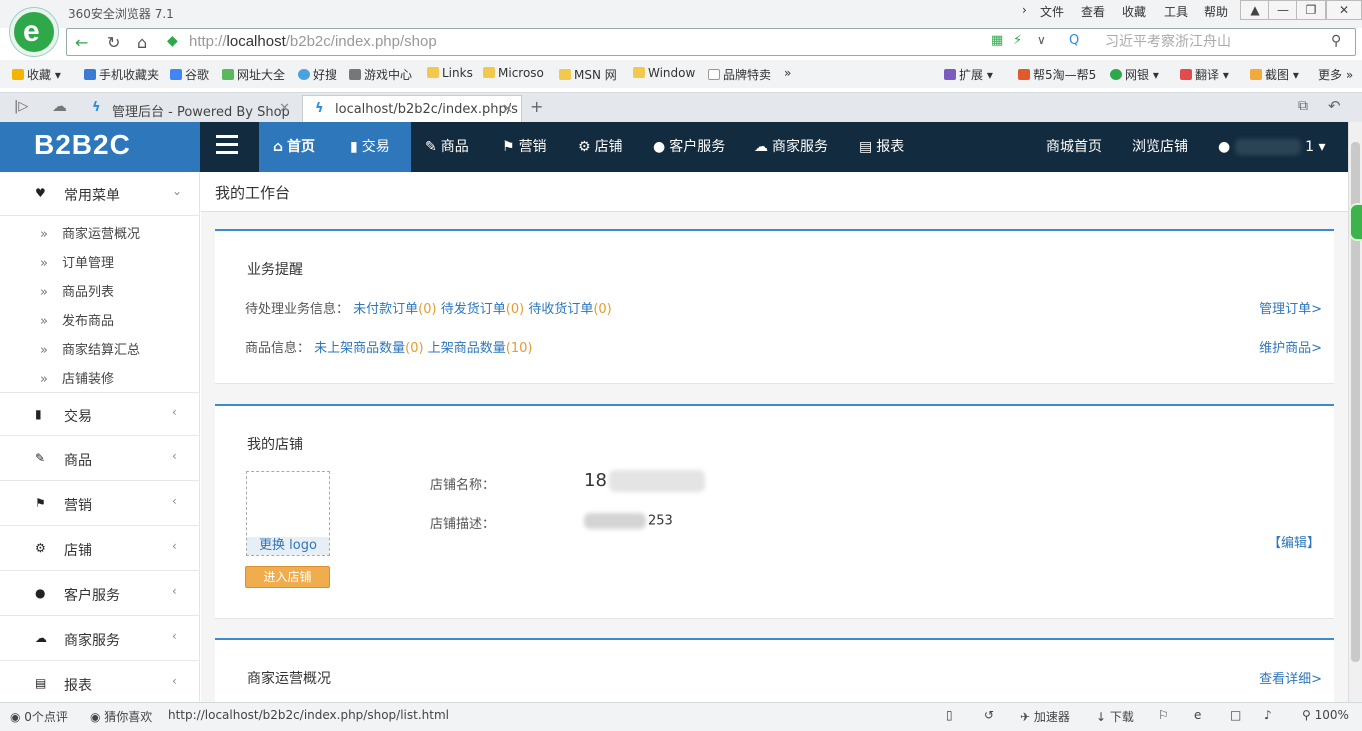 The image size is (1362, 731). What do you see at coordinates (664, 73) in the screenshot?
I see `bookmark-windows: Window` at bounding box center [664, 73].